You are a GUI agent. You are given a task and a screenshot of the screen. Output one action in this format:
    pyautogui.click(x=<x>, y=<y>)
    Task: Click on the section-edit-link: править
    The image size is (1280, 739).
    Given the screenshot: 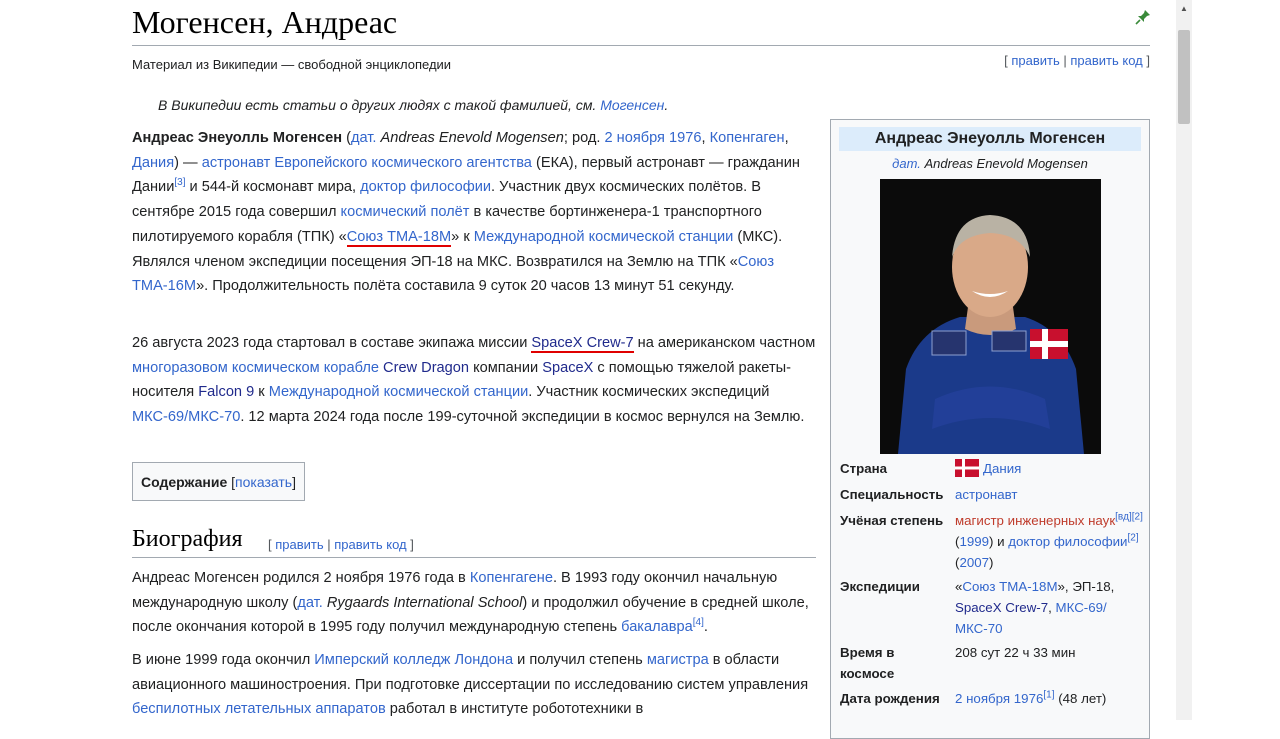 What is the action you would take?
    pyautogui.click(x=299, y=544)
    